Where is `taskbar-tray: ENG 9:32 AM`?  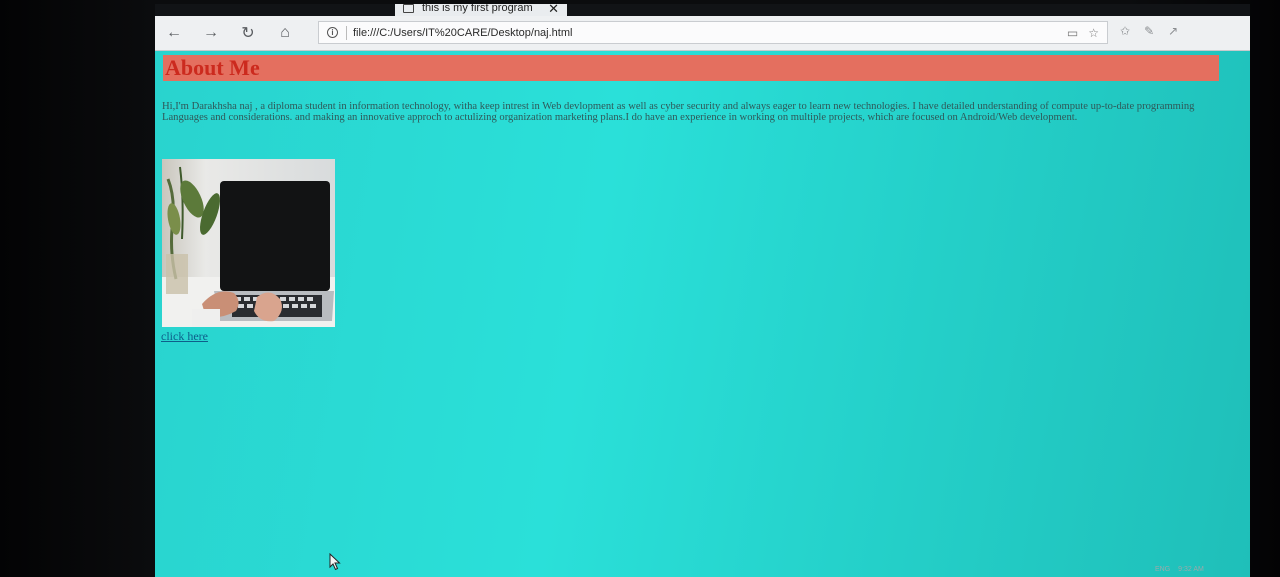
taskbar-tray: ENG 9:32 AM is located at coordinates (1179, 569).